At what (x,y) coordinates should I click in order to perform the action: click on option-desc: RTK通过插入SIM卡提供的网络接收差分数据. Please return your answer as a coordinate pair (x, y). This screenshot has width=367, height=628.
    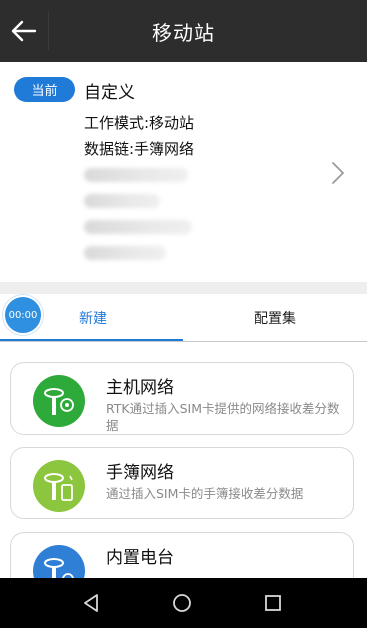
    Looking at the image, I should click on (223, 417).